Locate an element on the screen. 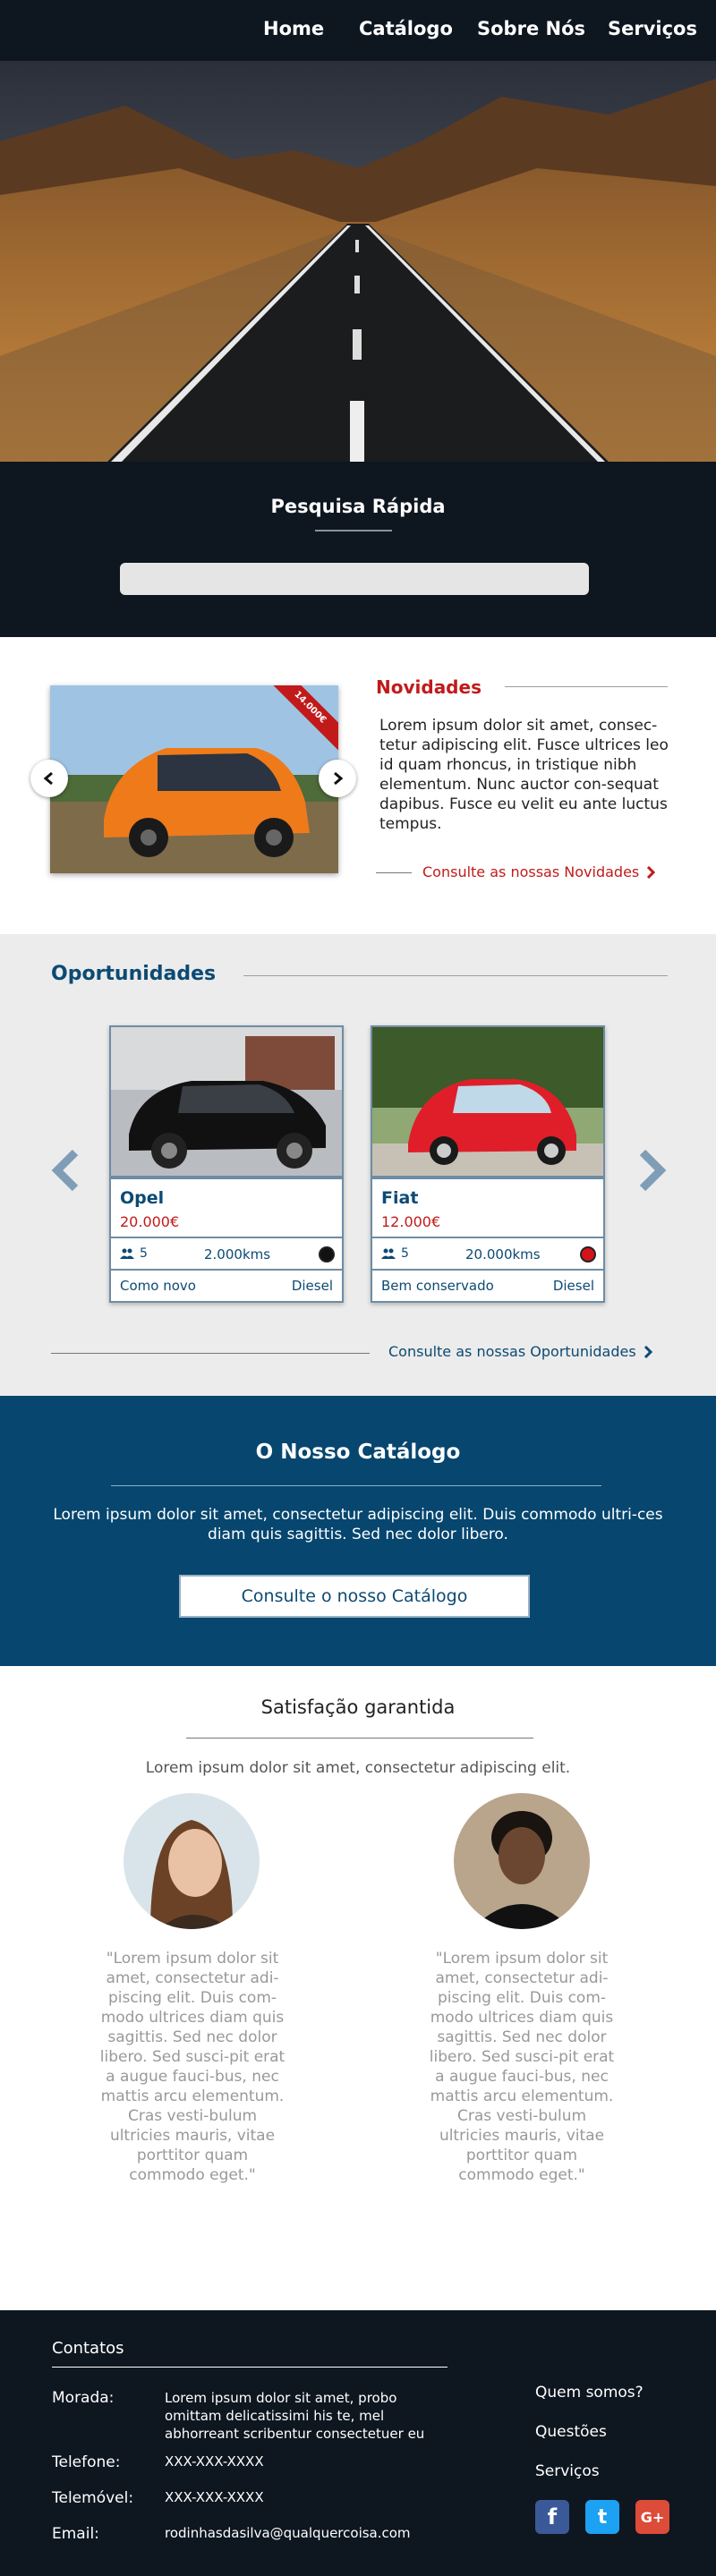 The width and height of the screenshot is (716, 2576). card-condition: Bem conservado is located at coordinates (437, 1286).